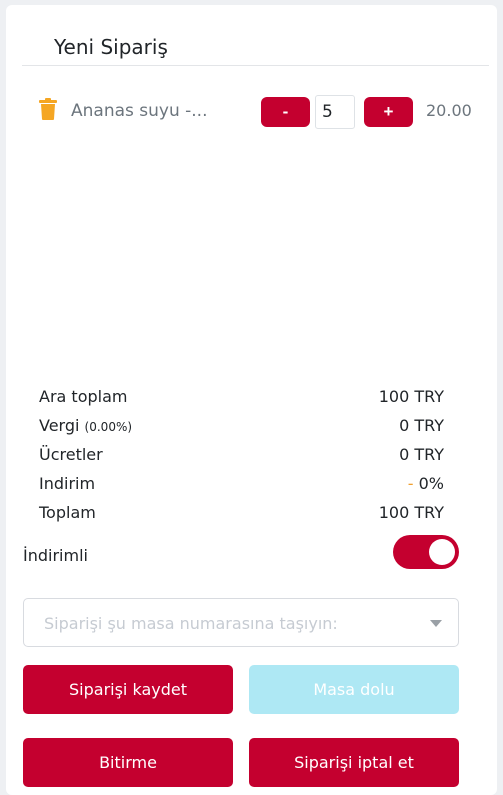 This screenshot has width=503, height=795. Describe the element at coordinates (71, 454) in the screenshot. I see `fees-label: Ücretler` at that location.